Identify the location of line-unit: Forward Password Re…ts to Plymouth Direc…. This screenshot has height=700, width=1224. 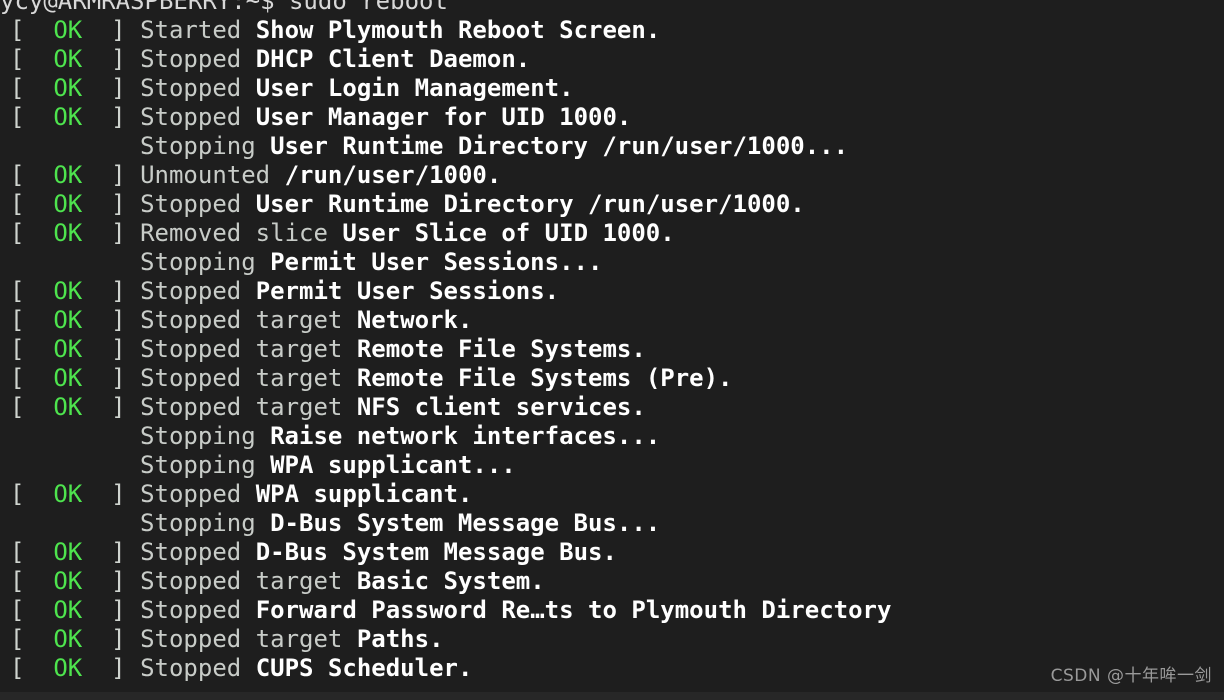
(573, 610).